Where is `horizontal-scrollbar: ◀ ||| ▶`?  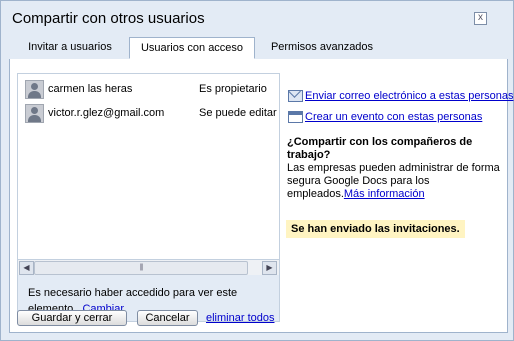 horizontal-scrollbar: ◀ ||| ▶ is located at coordinates (148, 267).